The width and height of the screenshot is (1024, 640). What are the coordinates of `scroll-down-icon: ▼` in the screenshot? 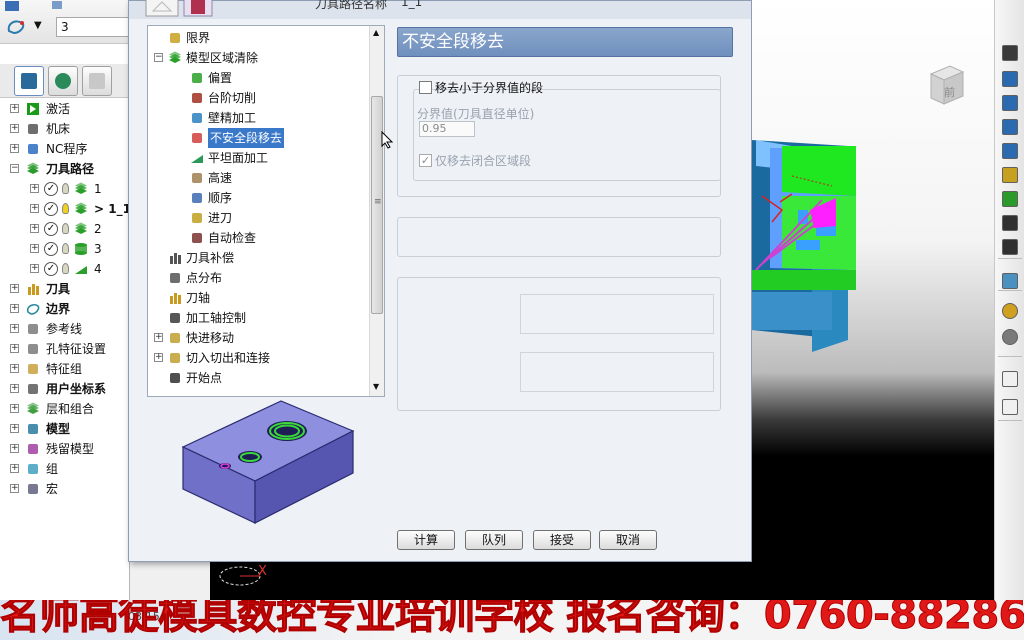 It's located at (376, 386).